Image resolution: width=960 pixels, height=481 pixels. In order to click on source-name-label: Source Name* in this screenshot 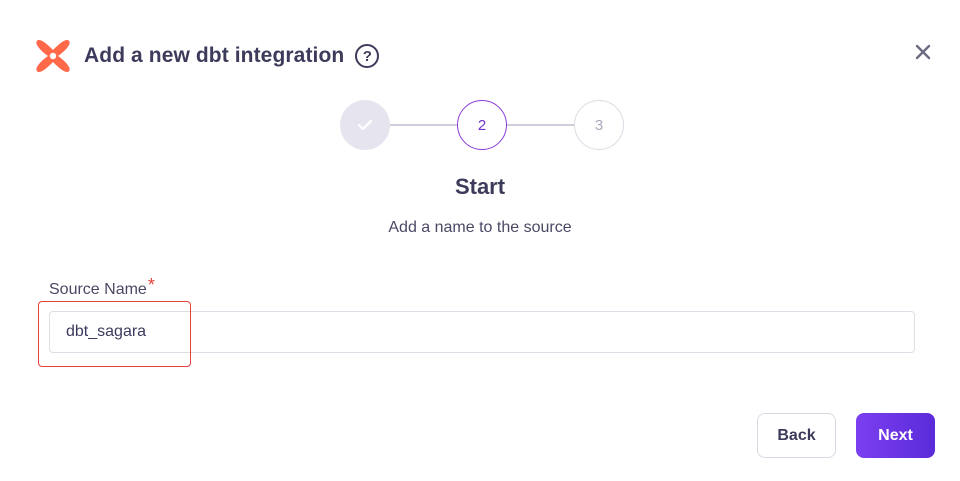, I will do `click(102, 287)`.